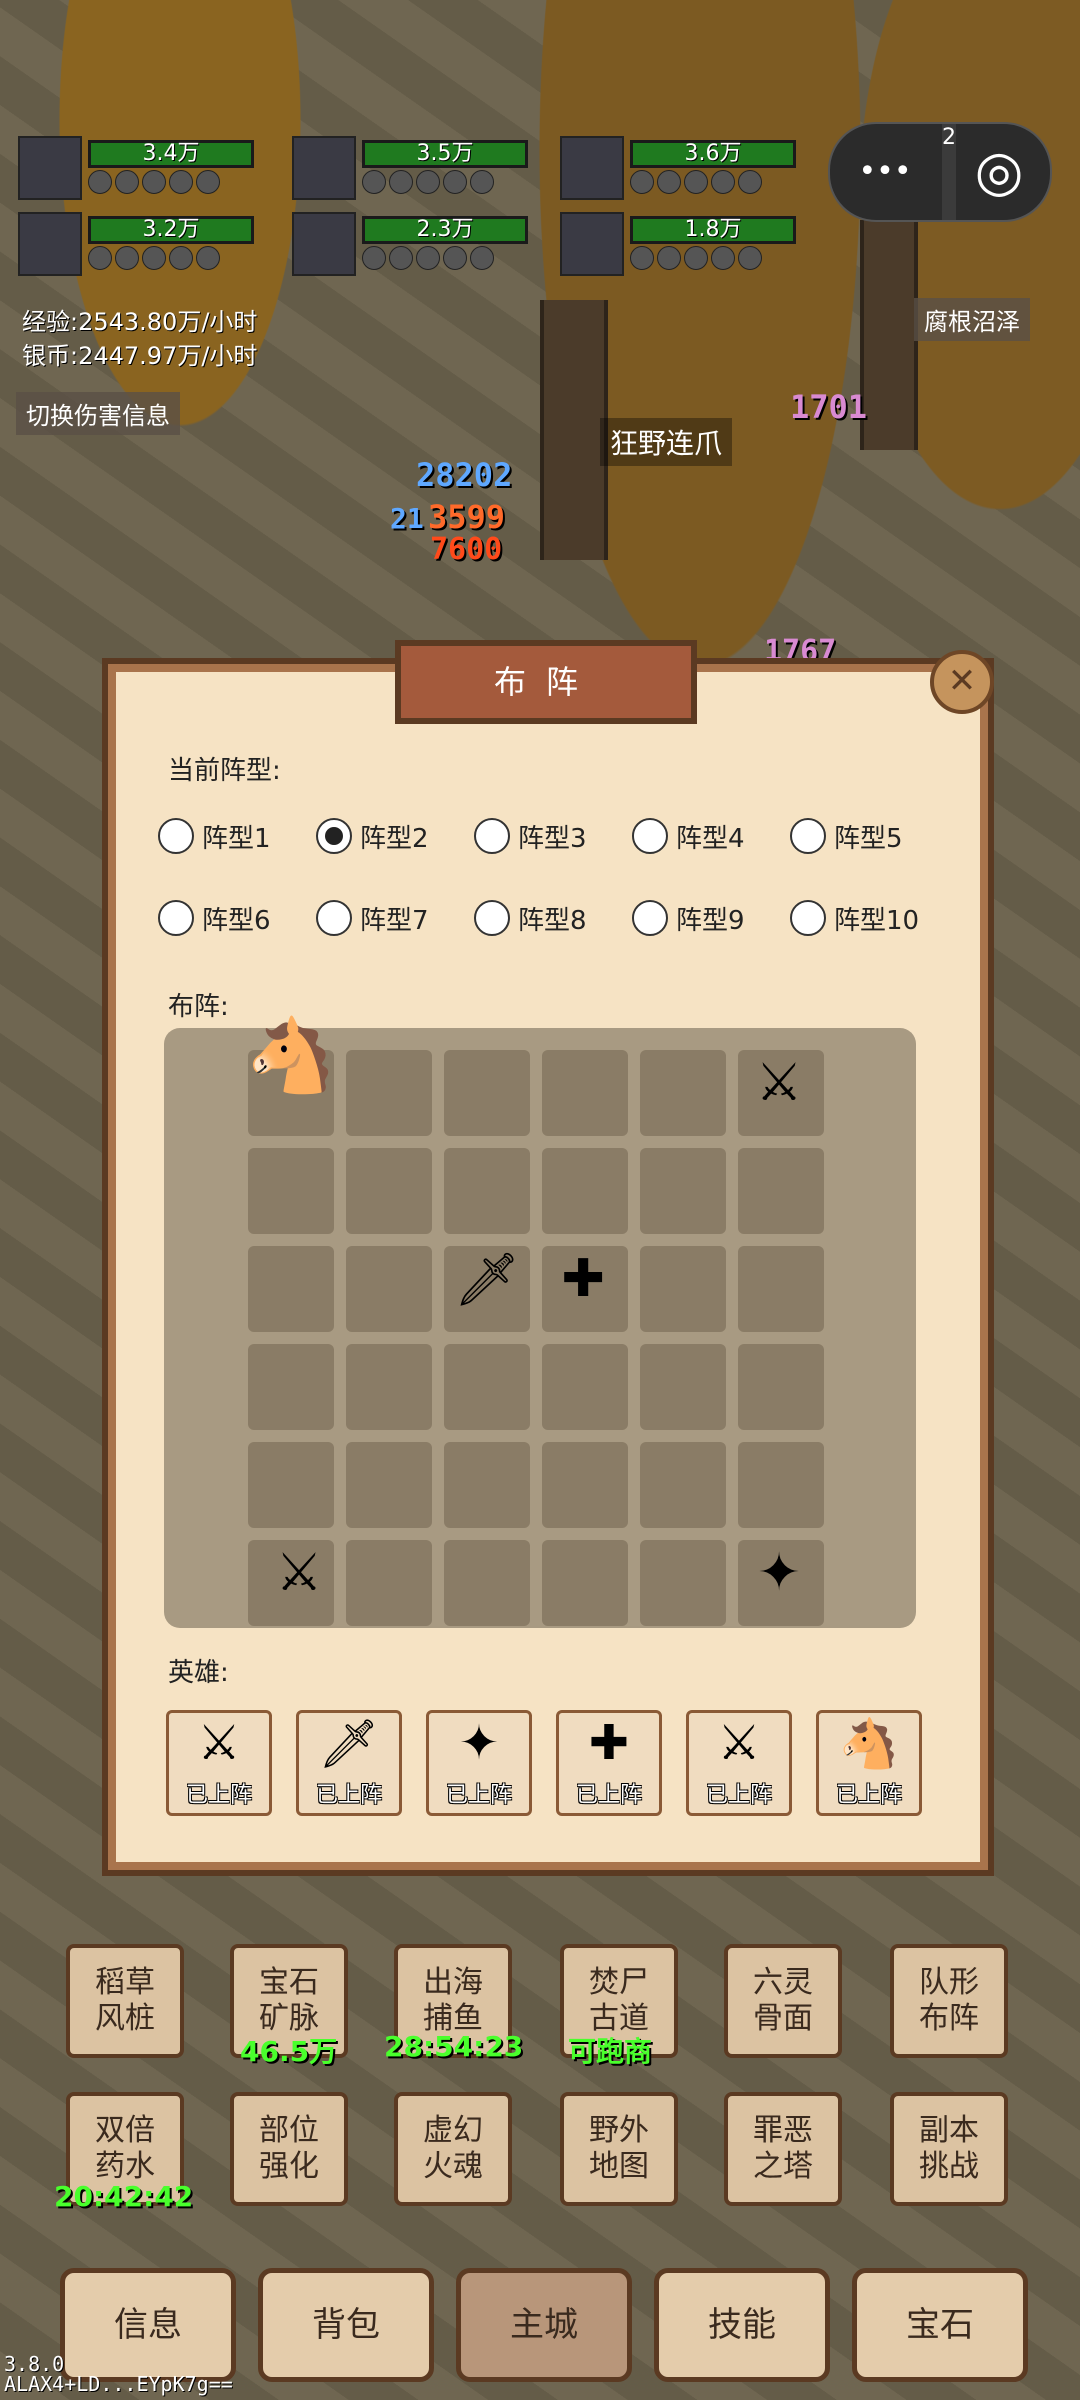 This screenshot has height=2400, width=1080. What do you see at coordinates (583, 1279) in the screenshot?
I see `priest-unit: ✚` at bounding box center [583, 1279].